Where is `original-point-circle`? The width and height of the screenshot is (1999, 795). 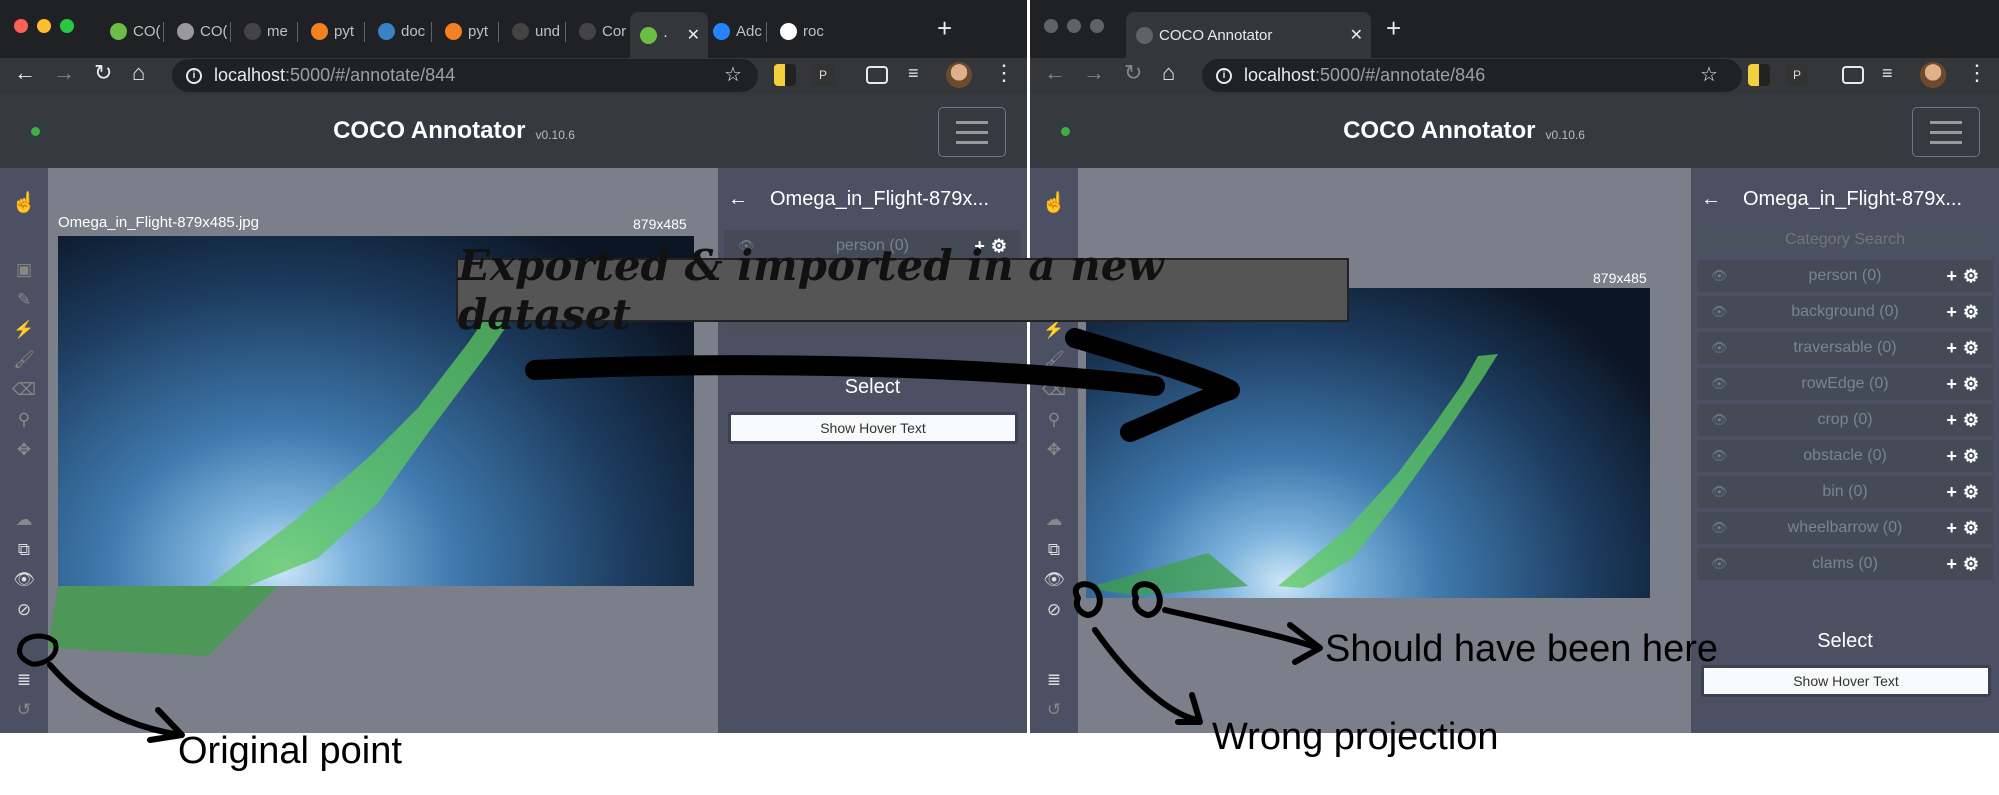
original-point-circle is located at coordinates (38, 650).